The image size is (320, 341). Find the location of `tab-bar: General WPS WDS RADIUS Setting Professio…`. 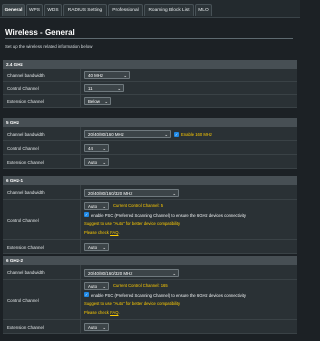

tab-bar: General WPS WDS RADIUS Setting Professio… is located at coordinates (150, 9).